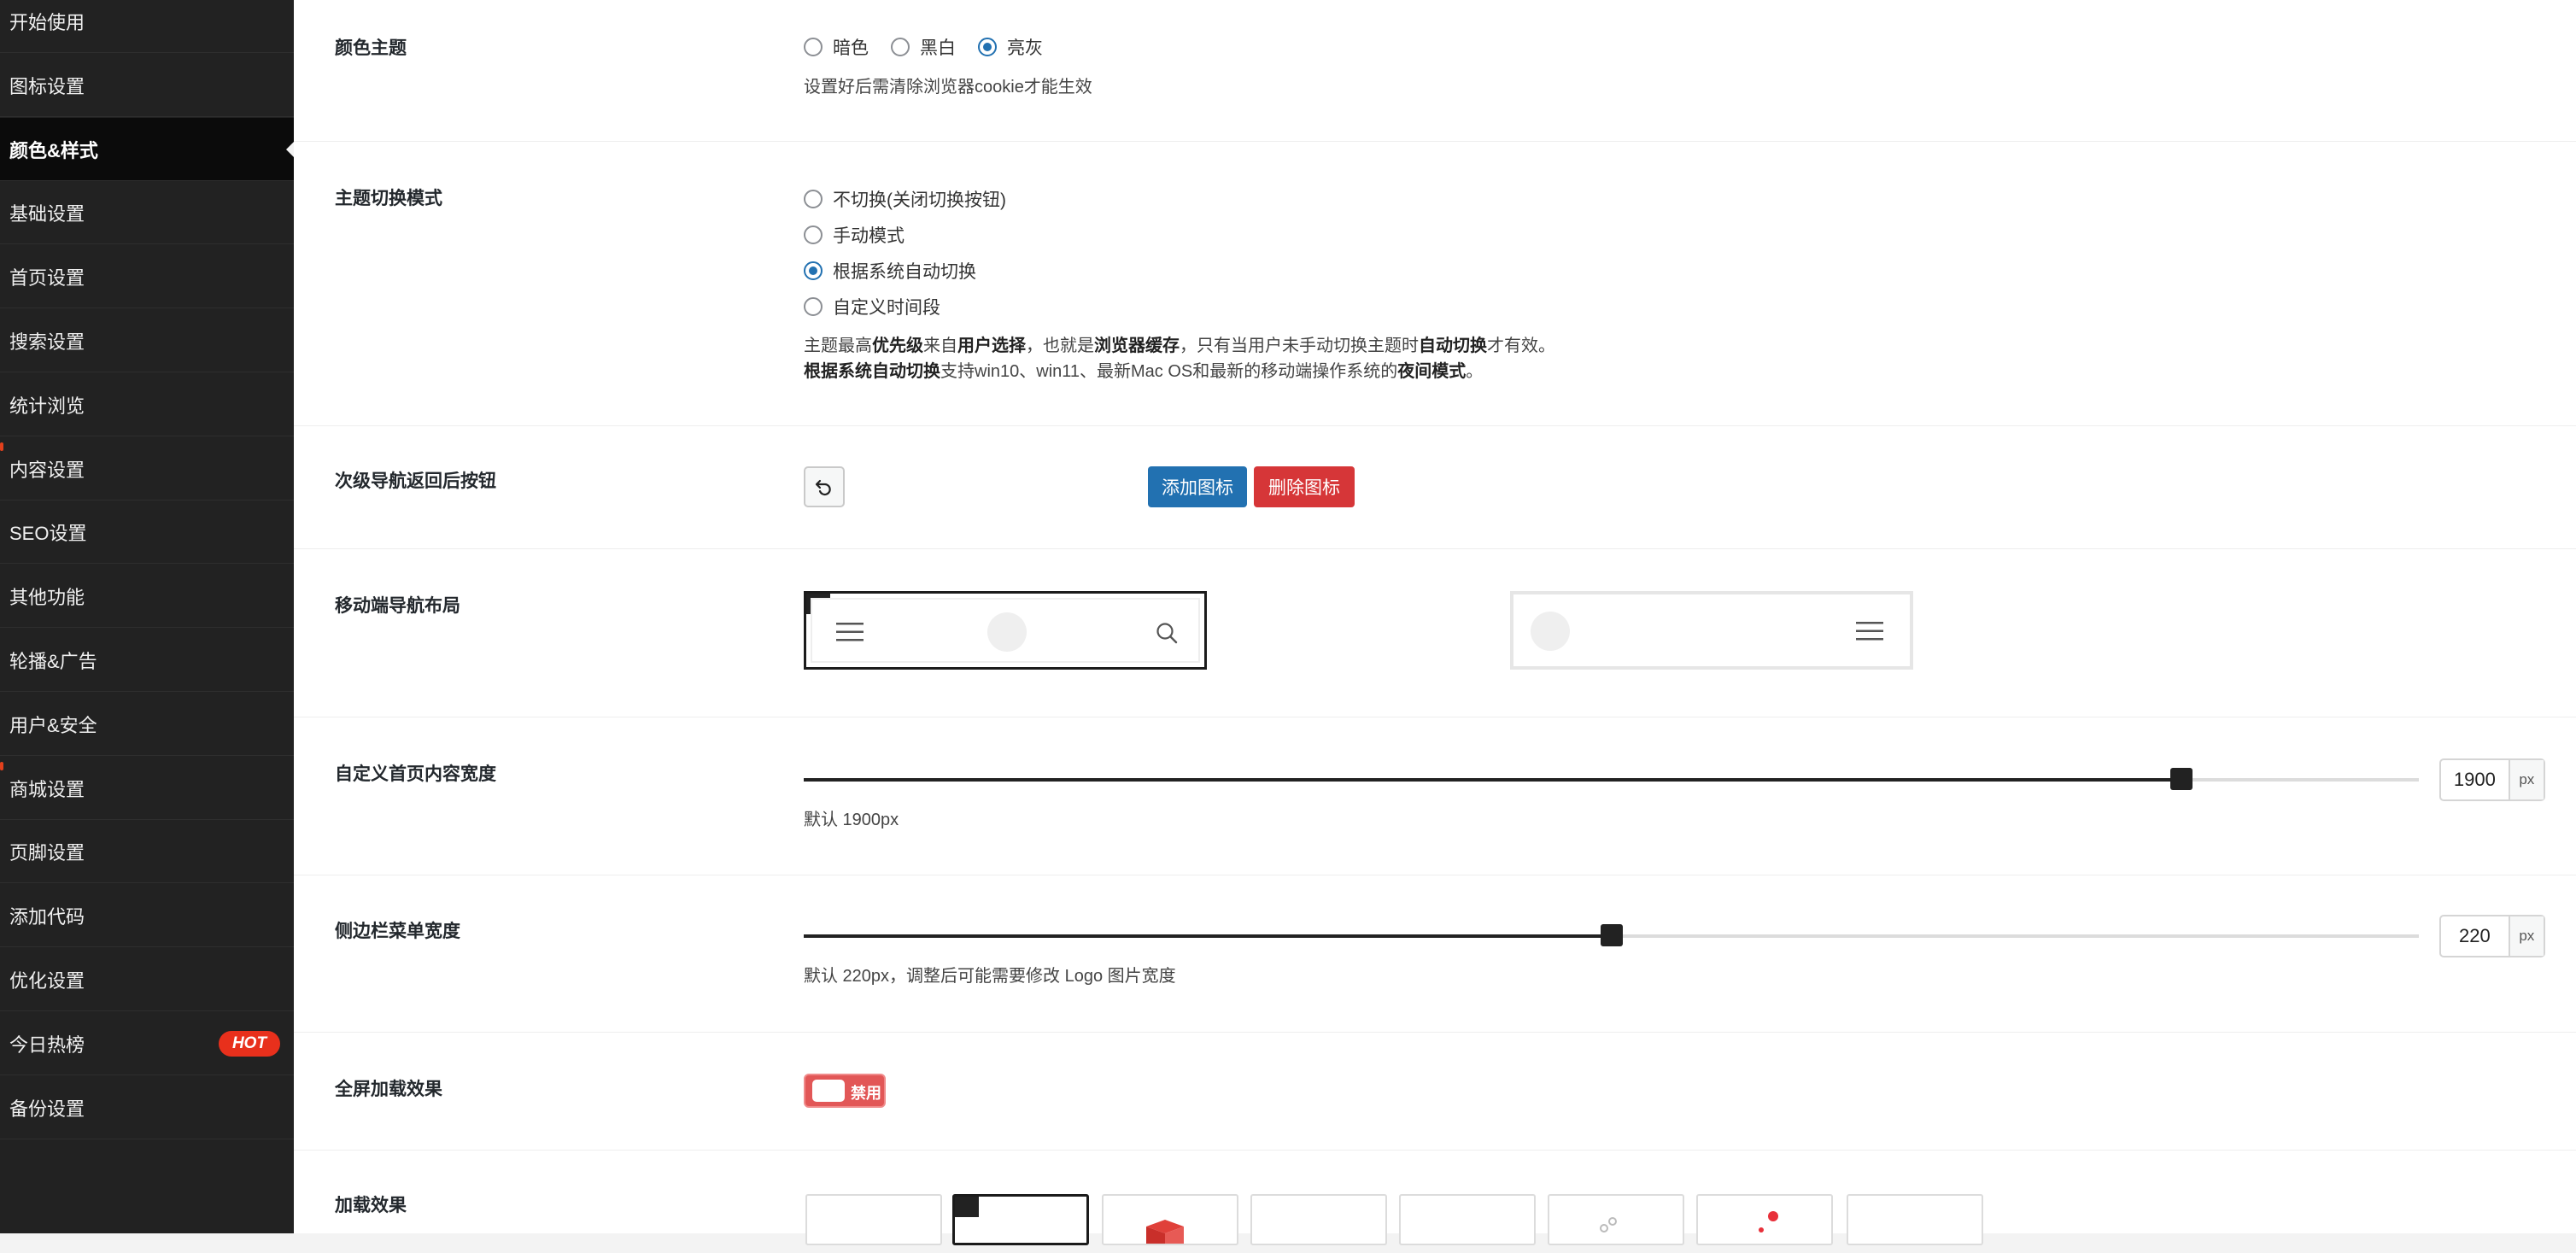  Describe the element at coordinates (147, 788) in the screenshot. I see `sidebar-item: 商城设置` at that location.